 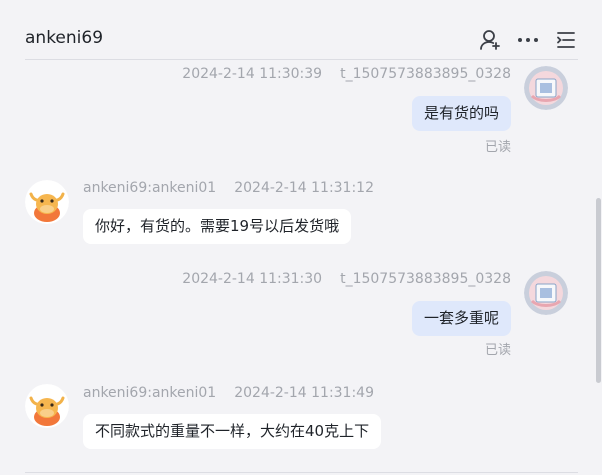 What do you see at coordinates (528, 40) in the screenshot?
I see `more-icon` at bounding box center [528, 40].